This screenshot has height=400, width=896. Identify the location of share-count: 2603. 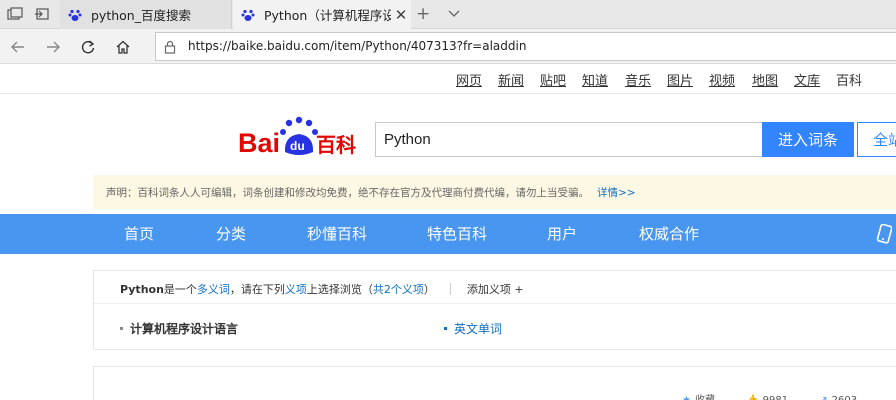
(844, 397).